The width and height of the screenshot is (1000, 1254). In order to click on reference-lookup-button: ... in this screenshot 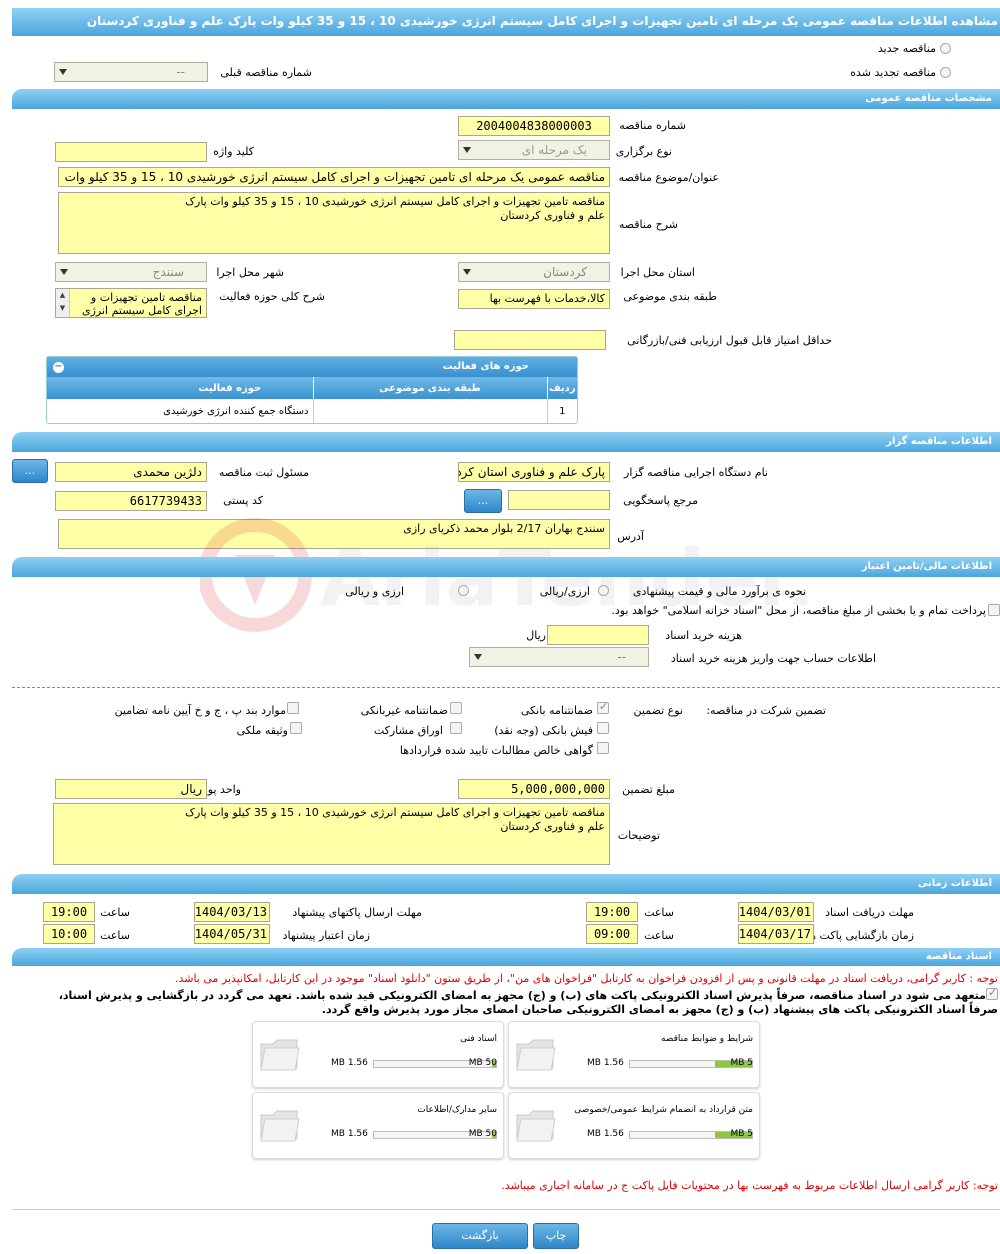, I will do `click(483, 501)`.